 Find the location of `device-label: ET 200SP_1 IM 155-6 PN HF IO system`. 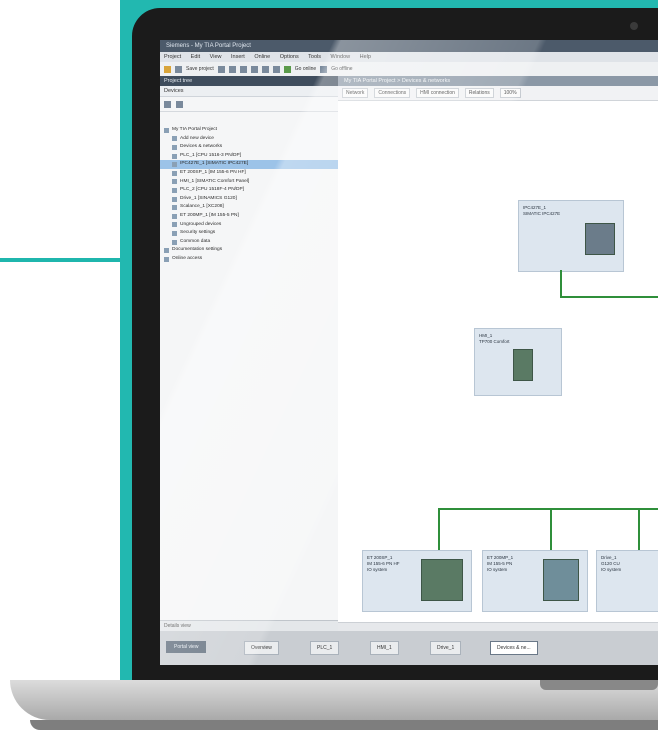

device-label: ET 200SP_1 IM 155-6 PN HF IO system is located at coordinates (383, 563).